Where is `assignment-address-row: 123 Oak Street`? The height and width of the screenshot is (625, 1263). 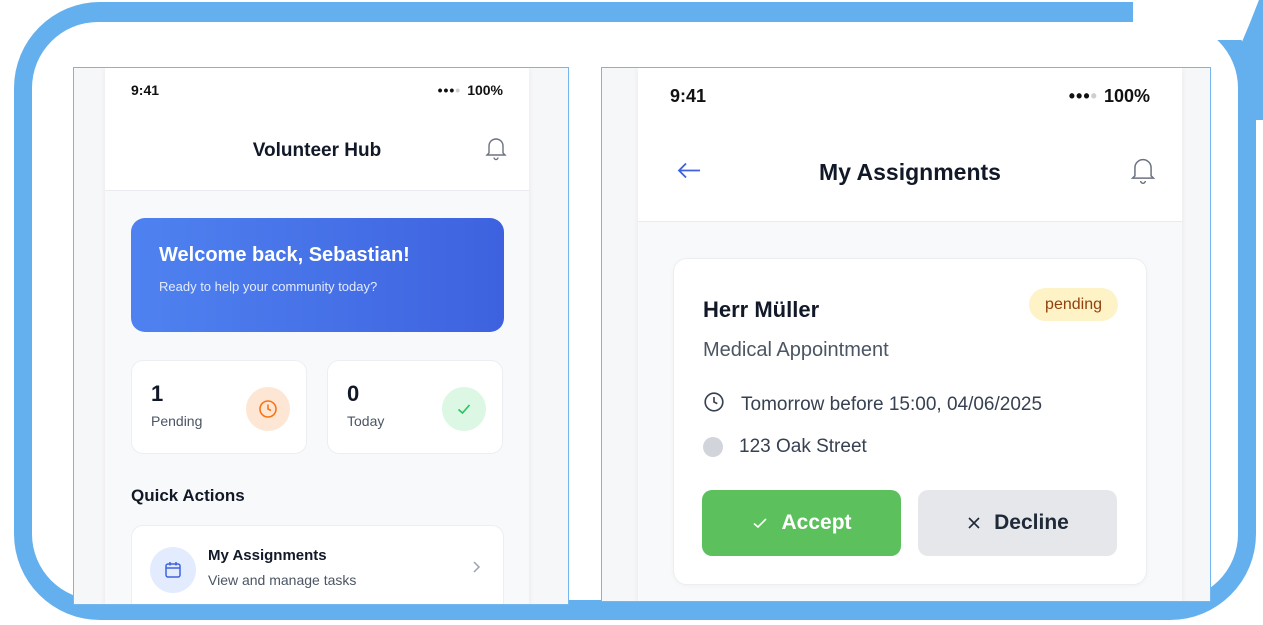
assignment-address-row: 123 Oak Street is located at coordinates (785, 447).